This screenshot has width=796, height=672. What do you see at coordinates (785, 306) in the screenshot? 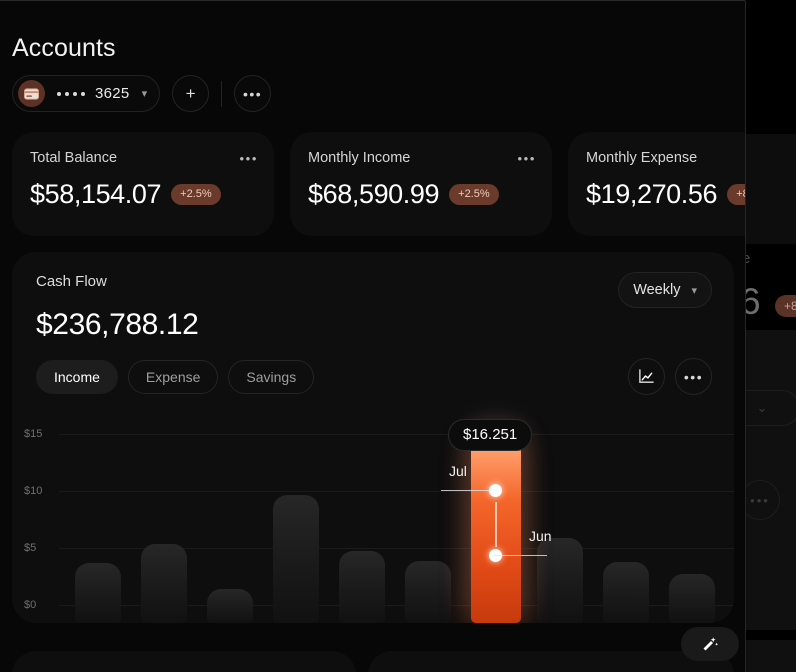
I see `bg-stat-badge: +8%` at bounding box center [785, 306].